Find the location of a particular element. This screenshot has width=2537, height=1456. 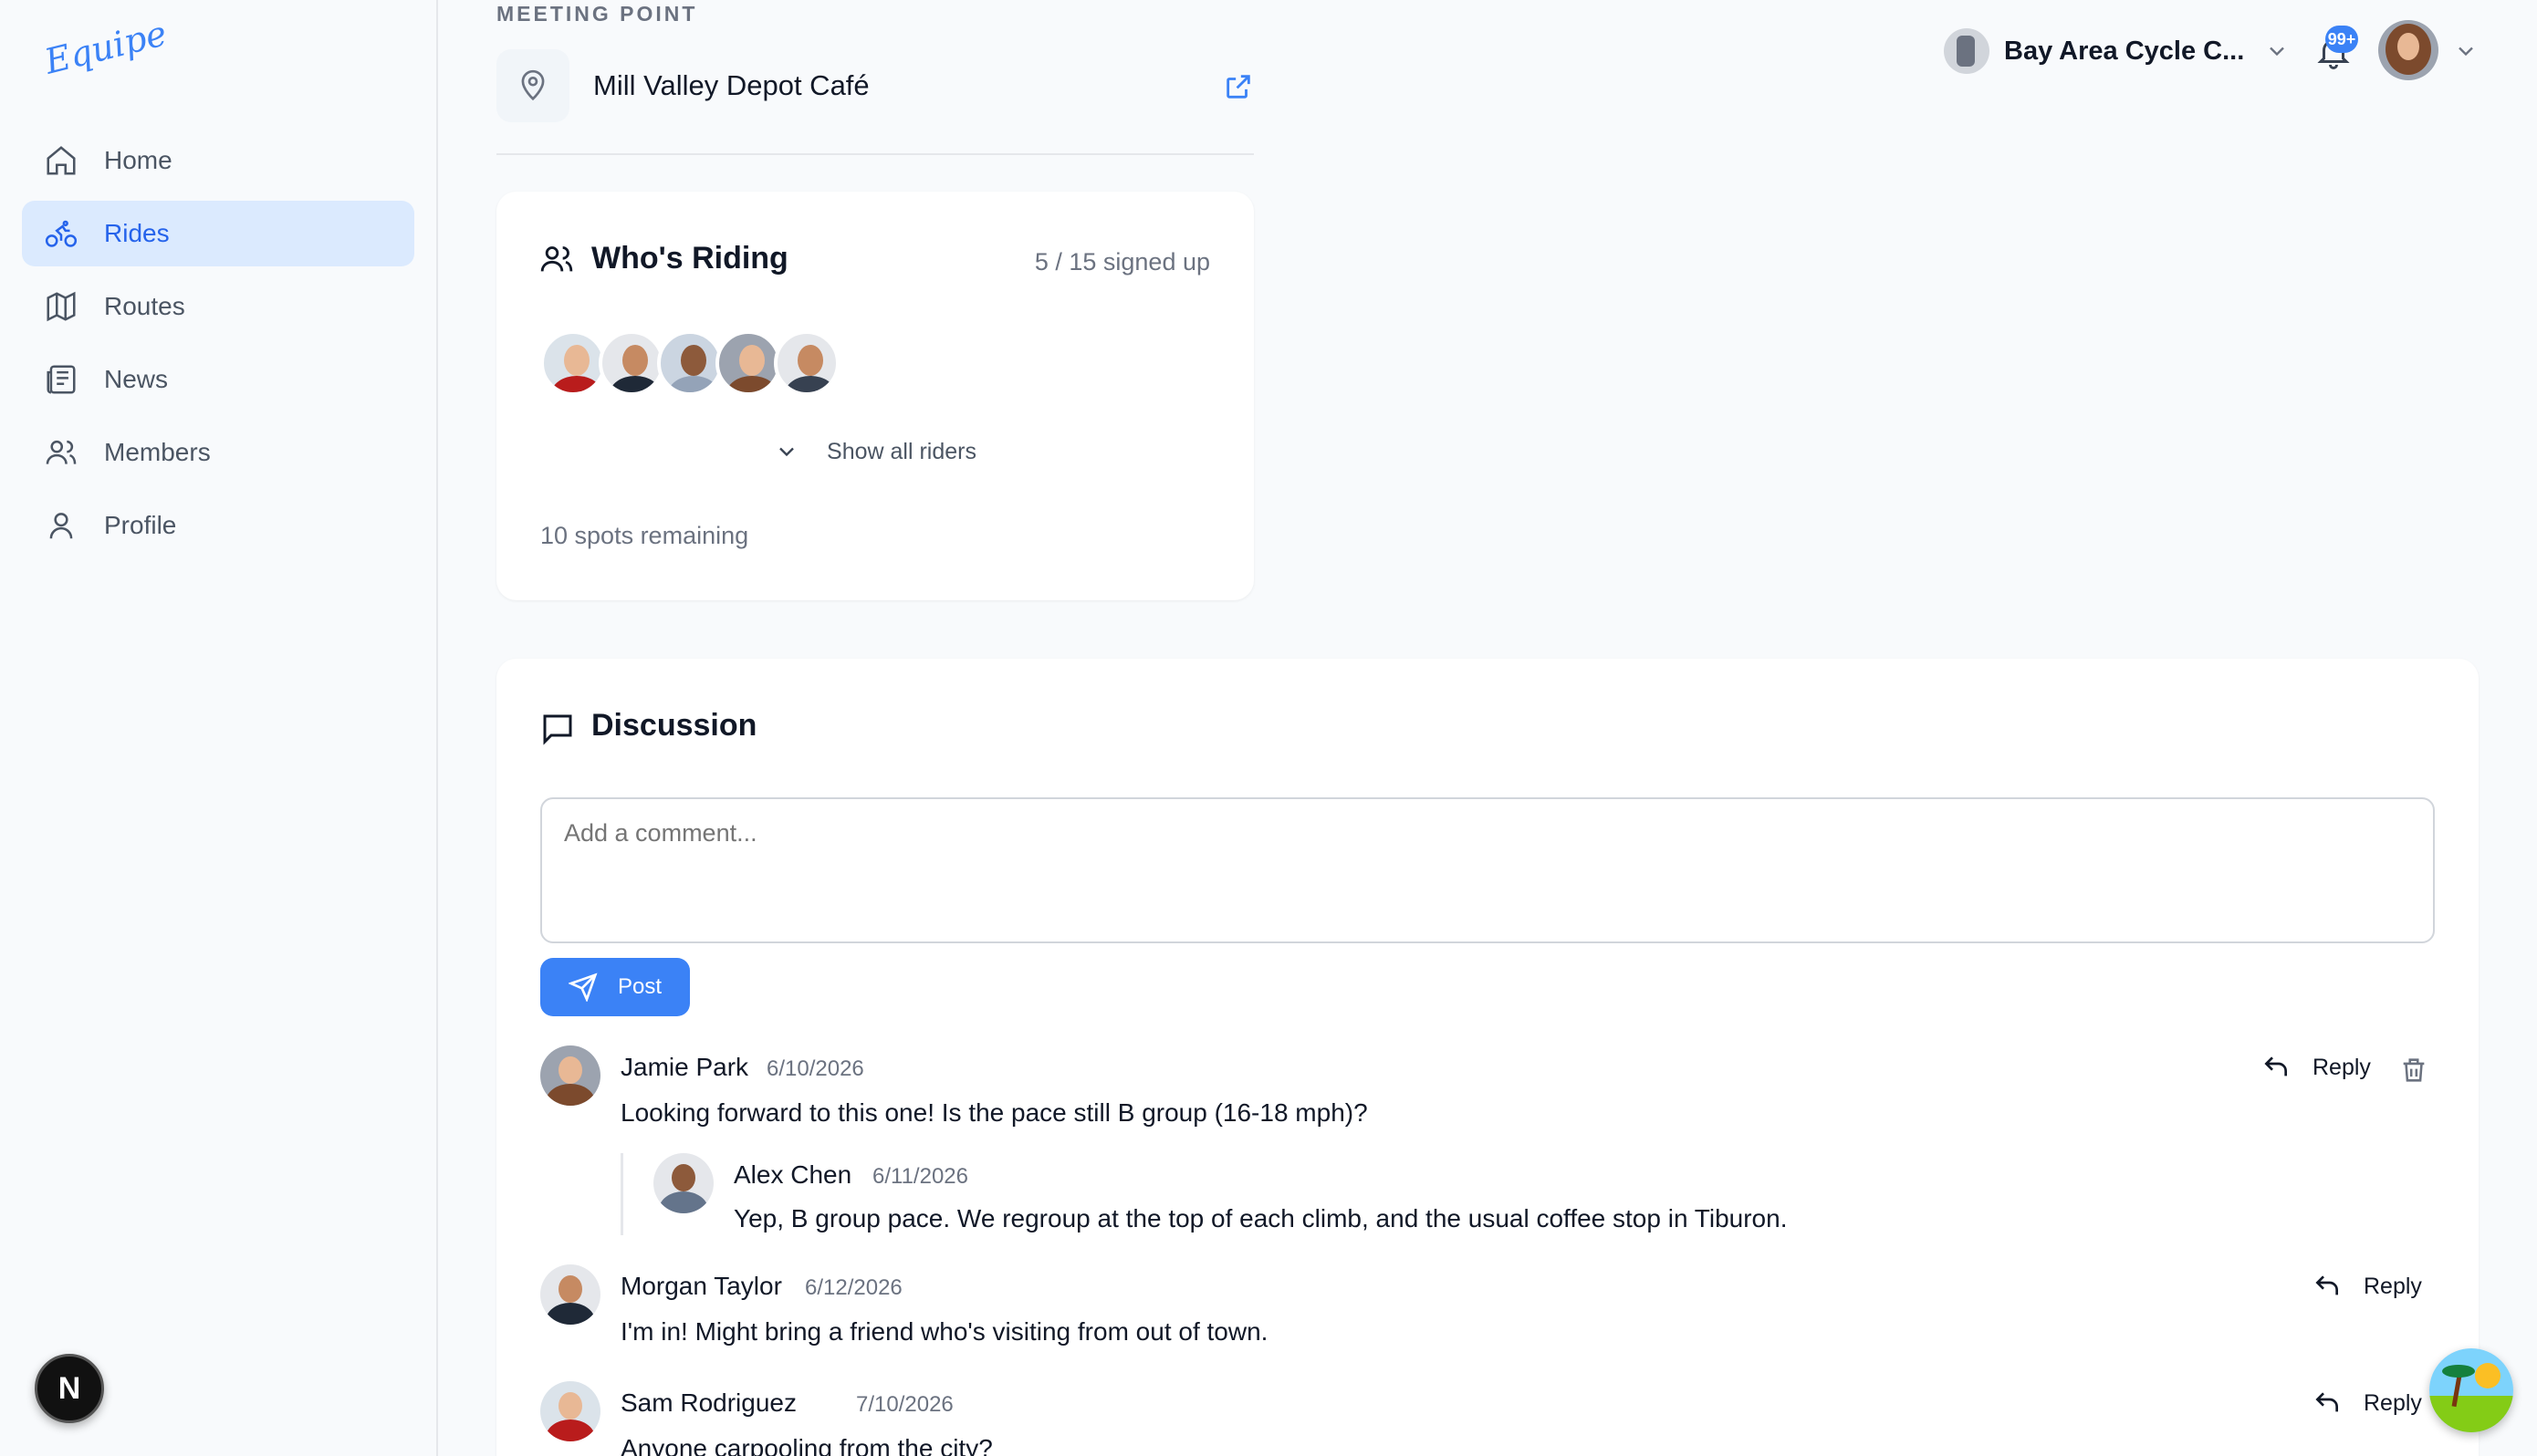

discussion-title: Discussion is located at coordinates (674, 725).